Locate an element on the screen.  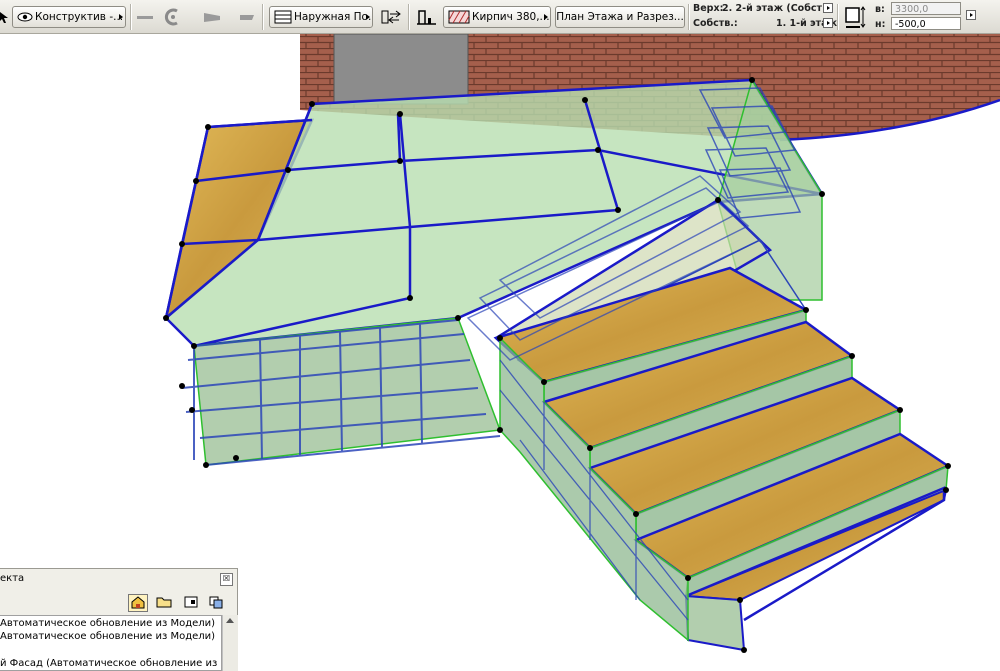
vertical-scrollbar is located at coordinates (230, 643).